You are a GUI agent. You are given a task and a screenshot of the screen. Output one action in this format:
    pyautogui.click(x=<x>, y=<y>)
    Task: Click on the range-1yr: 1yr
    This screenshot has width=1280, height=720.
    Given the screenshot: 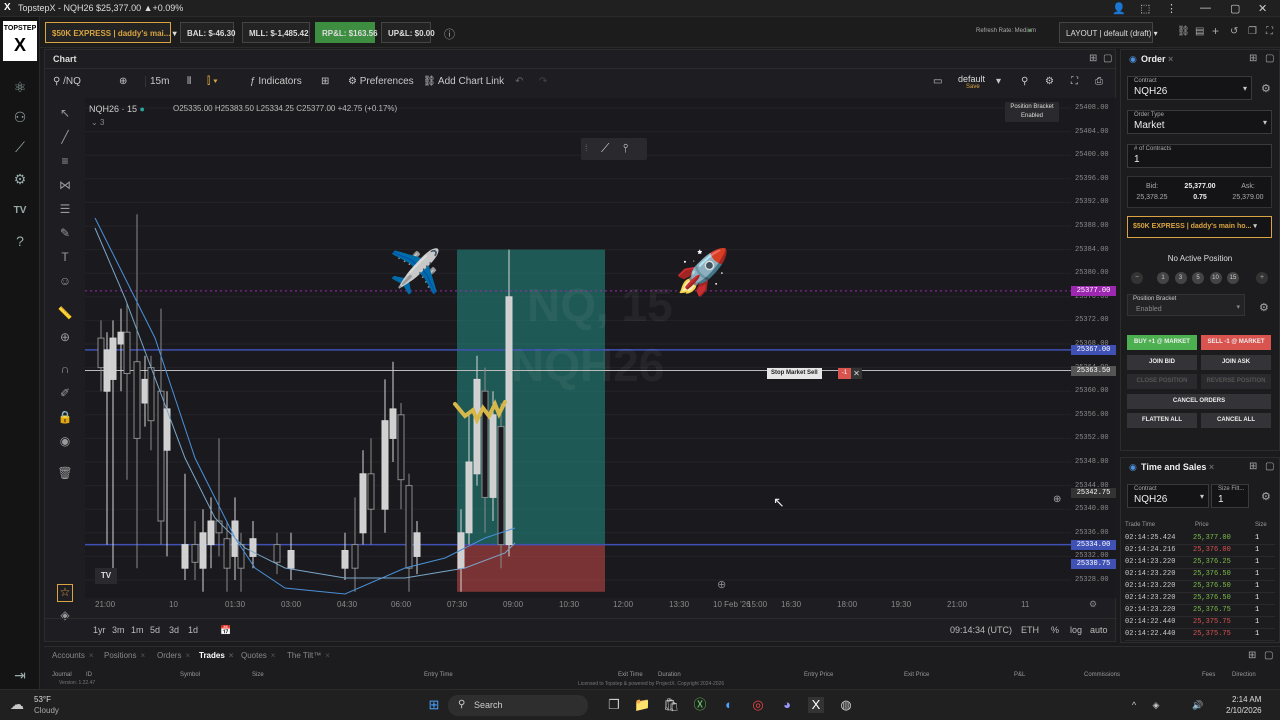 What is the action you would take?
    pyautogui.click(x=99, y=630)
    